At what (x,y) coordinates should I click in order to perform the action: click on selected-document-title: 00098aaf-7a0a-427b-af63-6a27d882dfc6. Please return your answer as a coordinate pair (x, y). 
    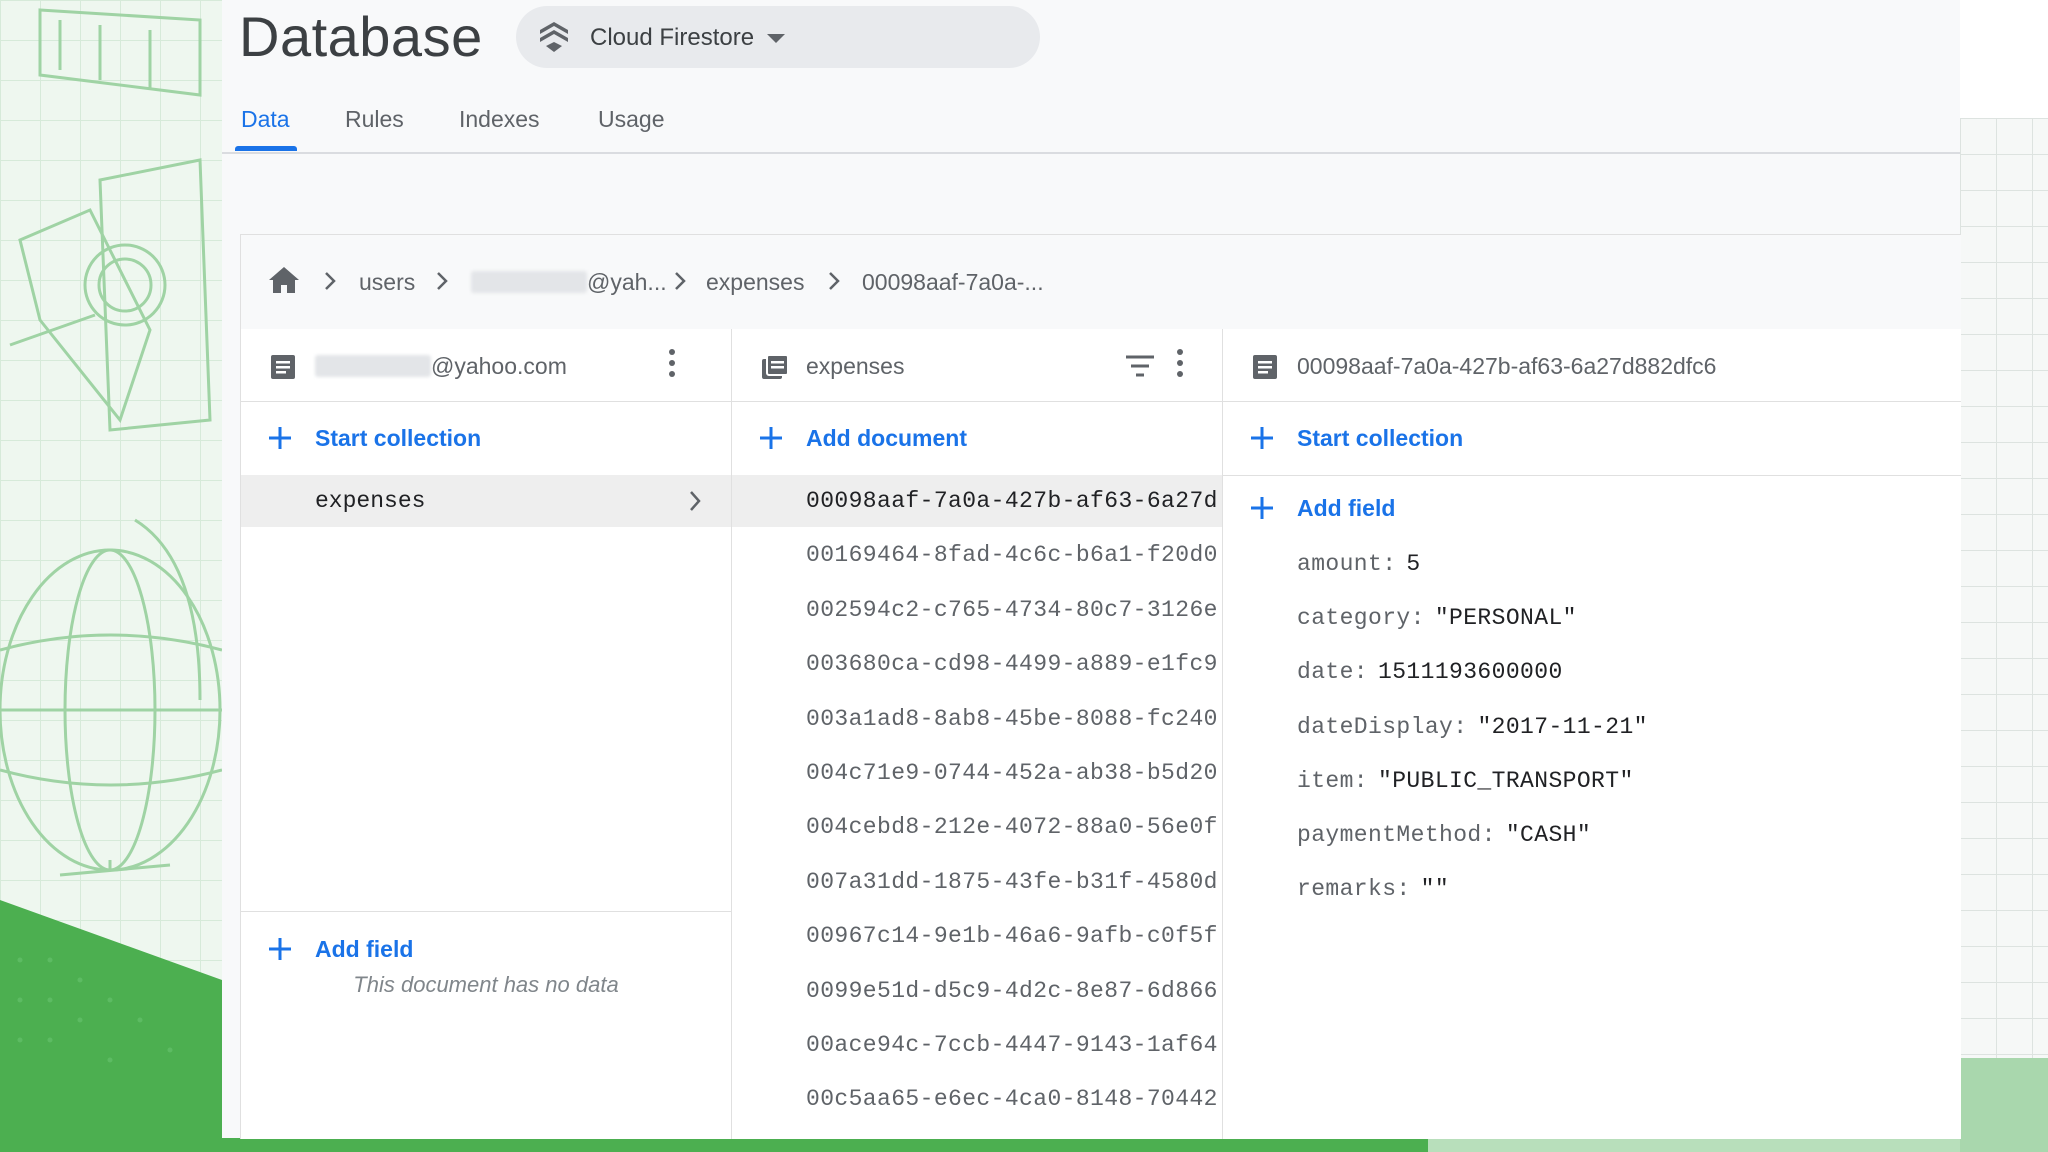
    Looking at the image, I should click on (1507, 366).